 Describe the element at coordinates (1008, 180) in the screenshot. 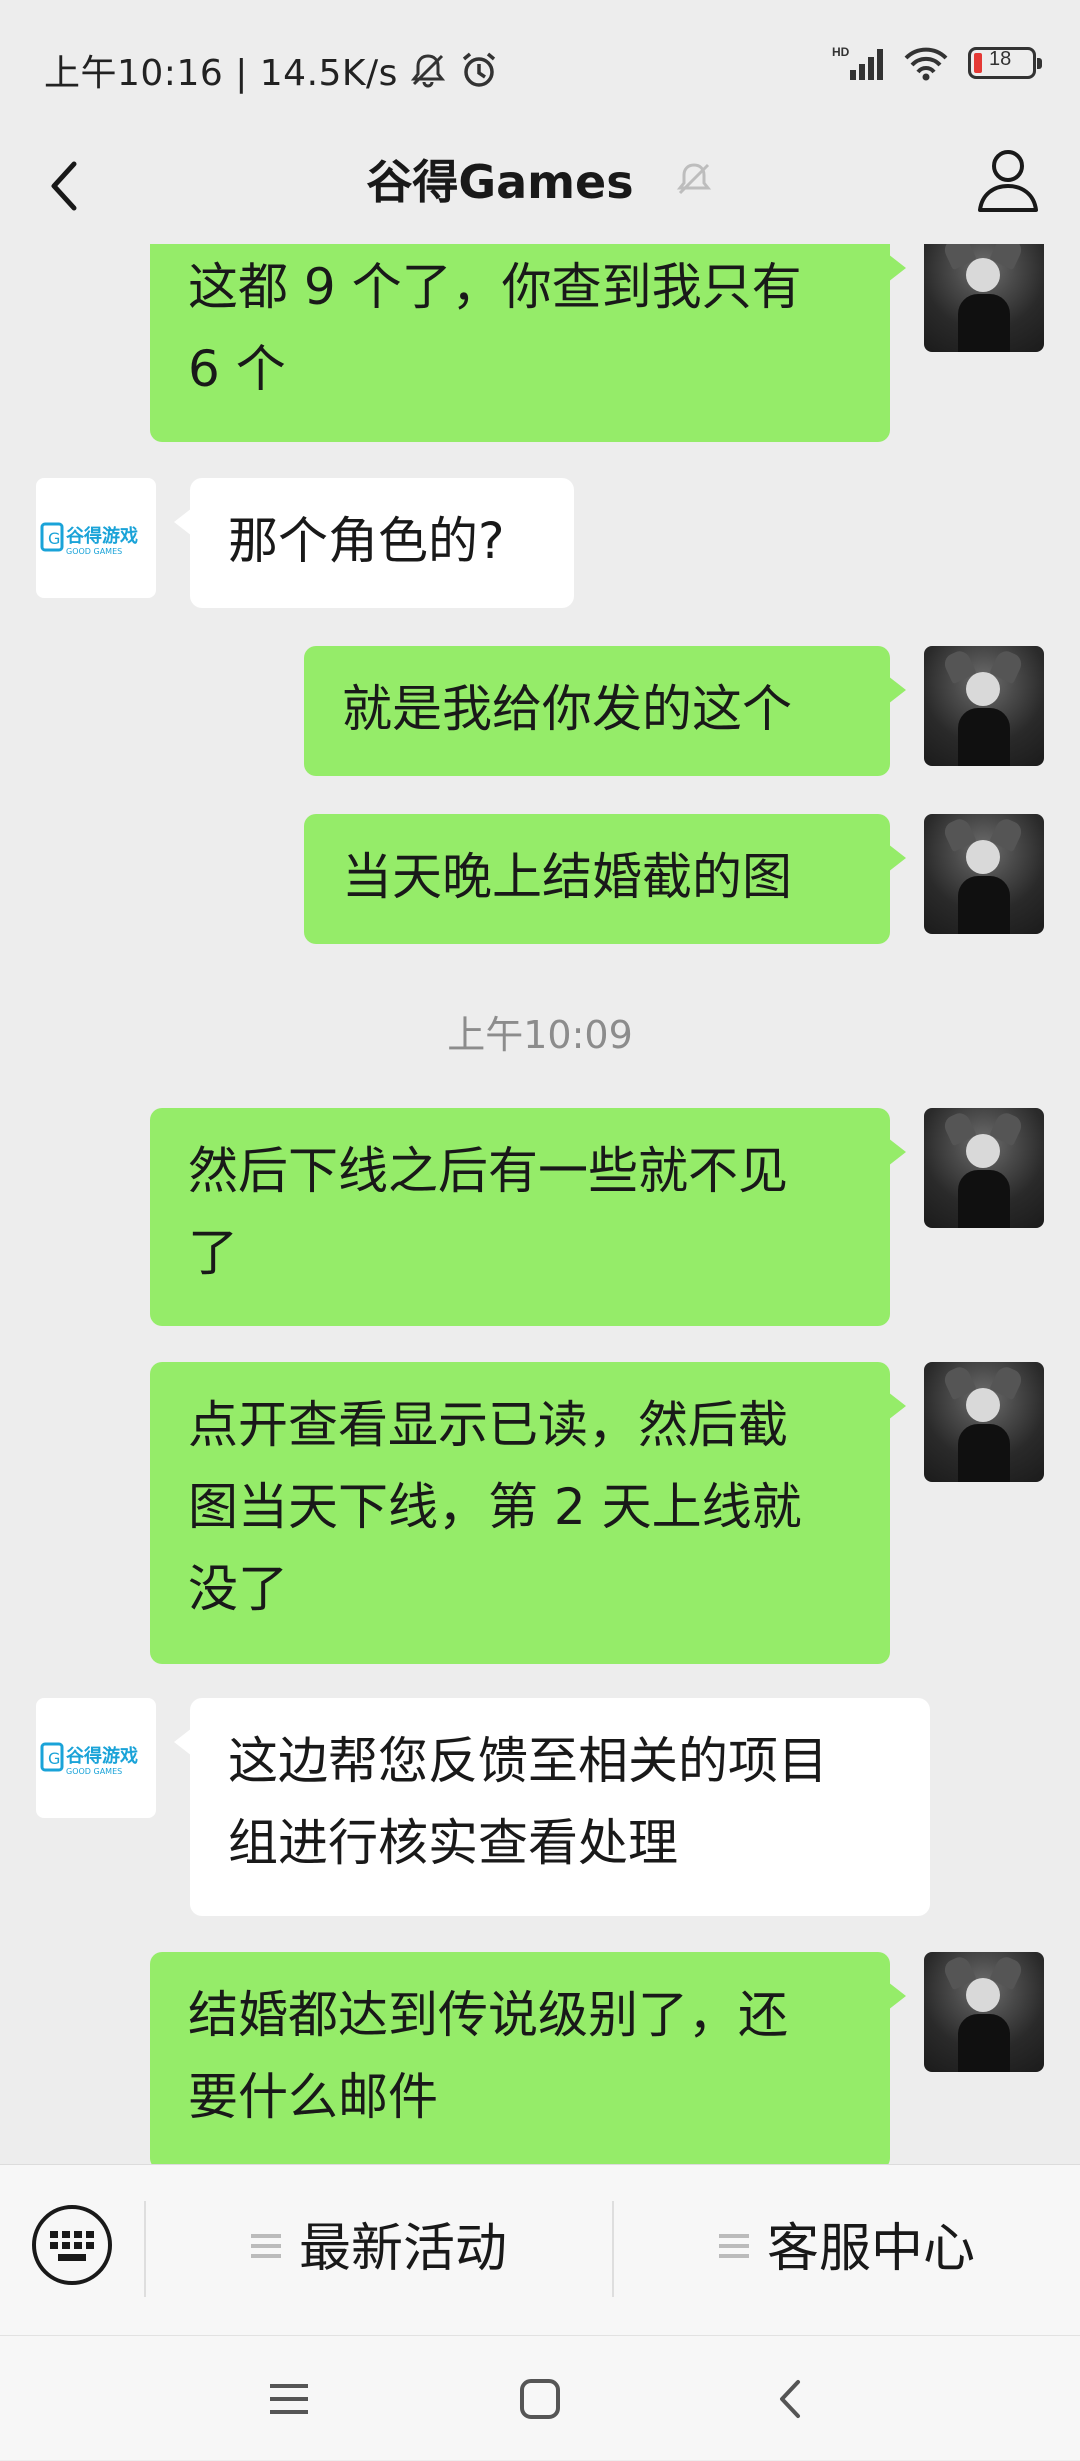

I see `contact-profile-icon` at that location.